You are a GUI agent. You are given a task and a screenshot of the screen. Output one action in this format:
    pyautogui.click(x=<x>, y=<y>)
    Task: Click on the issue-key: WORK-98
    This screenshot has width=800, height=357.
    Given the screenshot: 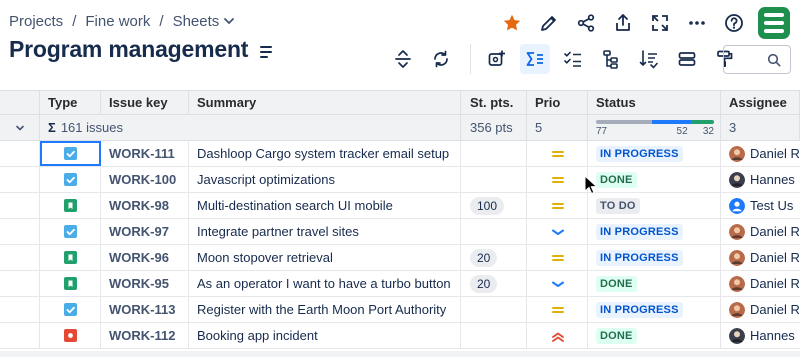 What is the action you would take?
    pyautogui.click(x=139, y=205)
    